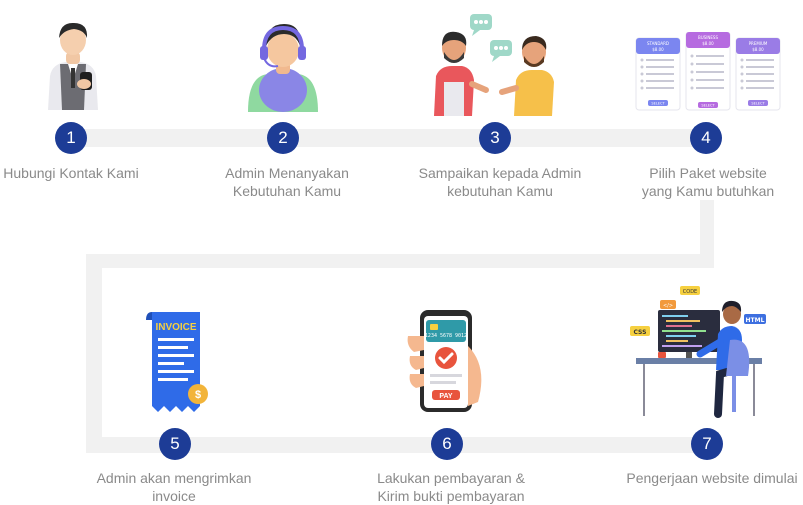 The width and height of the screenshot is (803, 505). What do you see at coordinates (283, 138) in the screenshot?
I see `step-2-number: 2` at bounding box center [283, 138].